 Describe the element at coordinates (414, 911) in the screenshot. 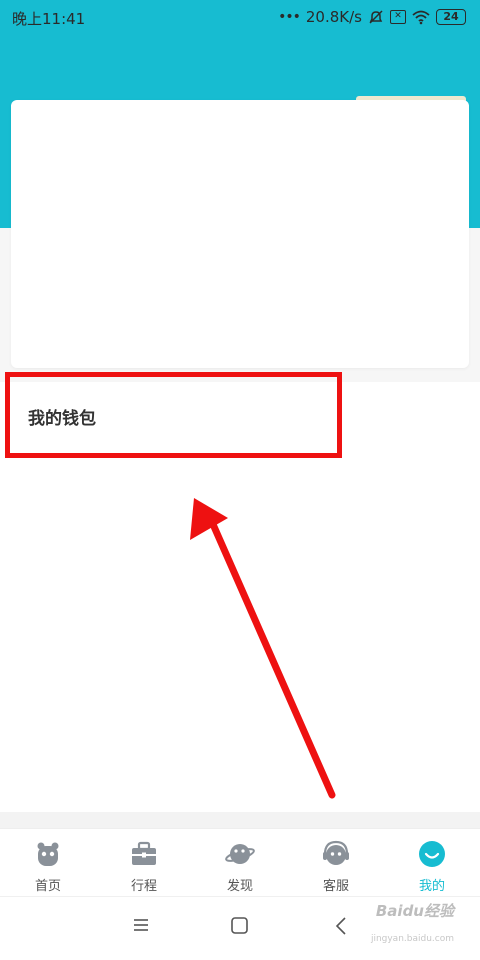

I see `watermark: Baidu经验` at that location.